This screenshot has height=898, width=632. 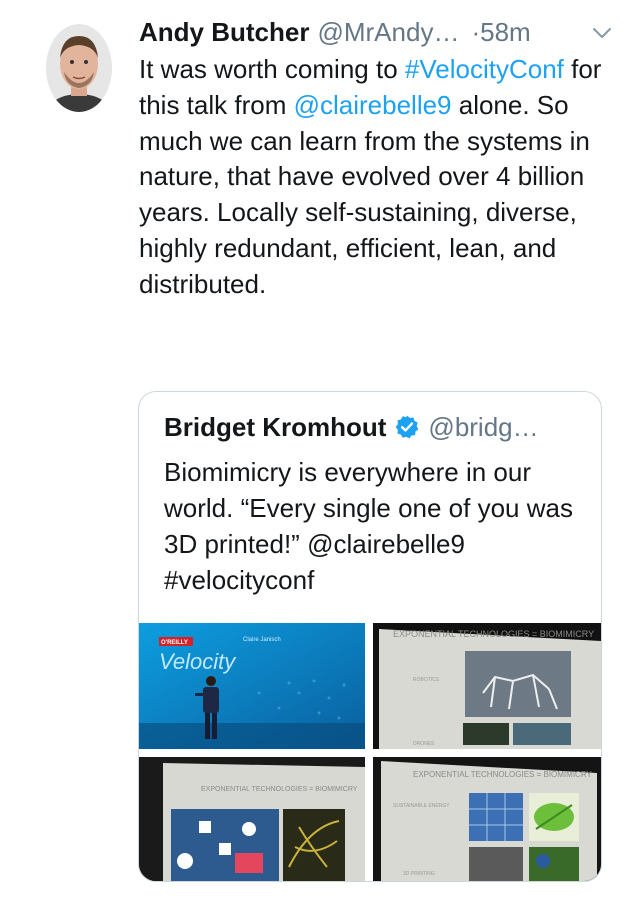 I want to click on slide-row-label: SUSTAINABLE ENERGY, so click(x=421, y=806).